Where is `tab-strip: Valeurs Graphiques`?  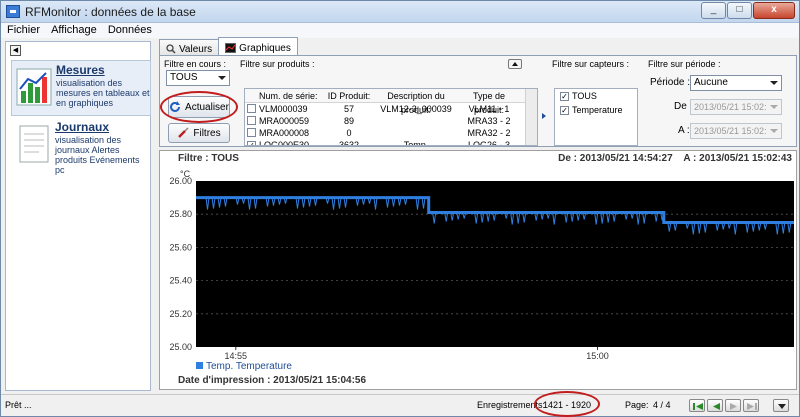 tab-strip: Valeurs Graphiques is located at coordinates (228, 46).